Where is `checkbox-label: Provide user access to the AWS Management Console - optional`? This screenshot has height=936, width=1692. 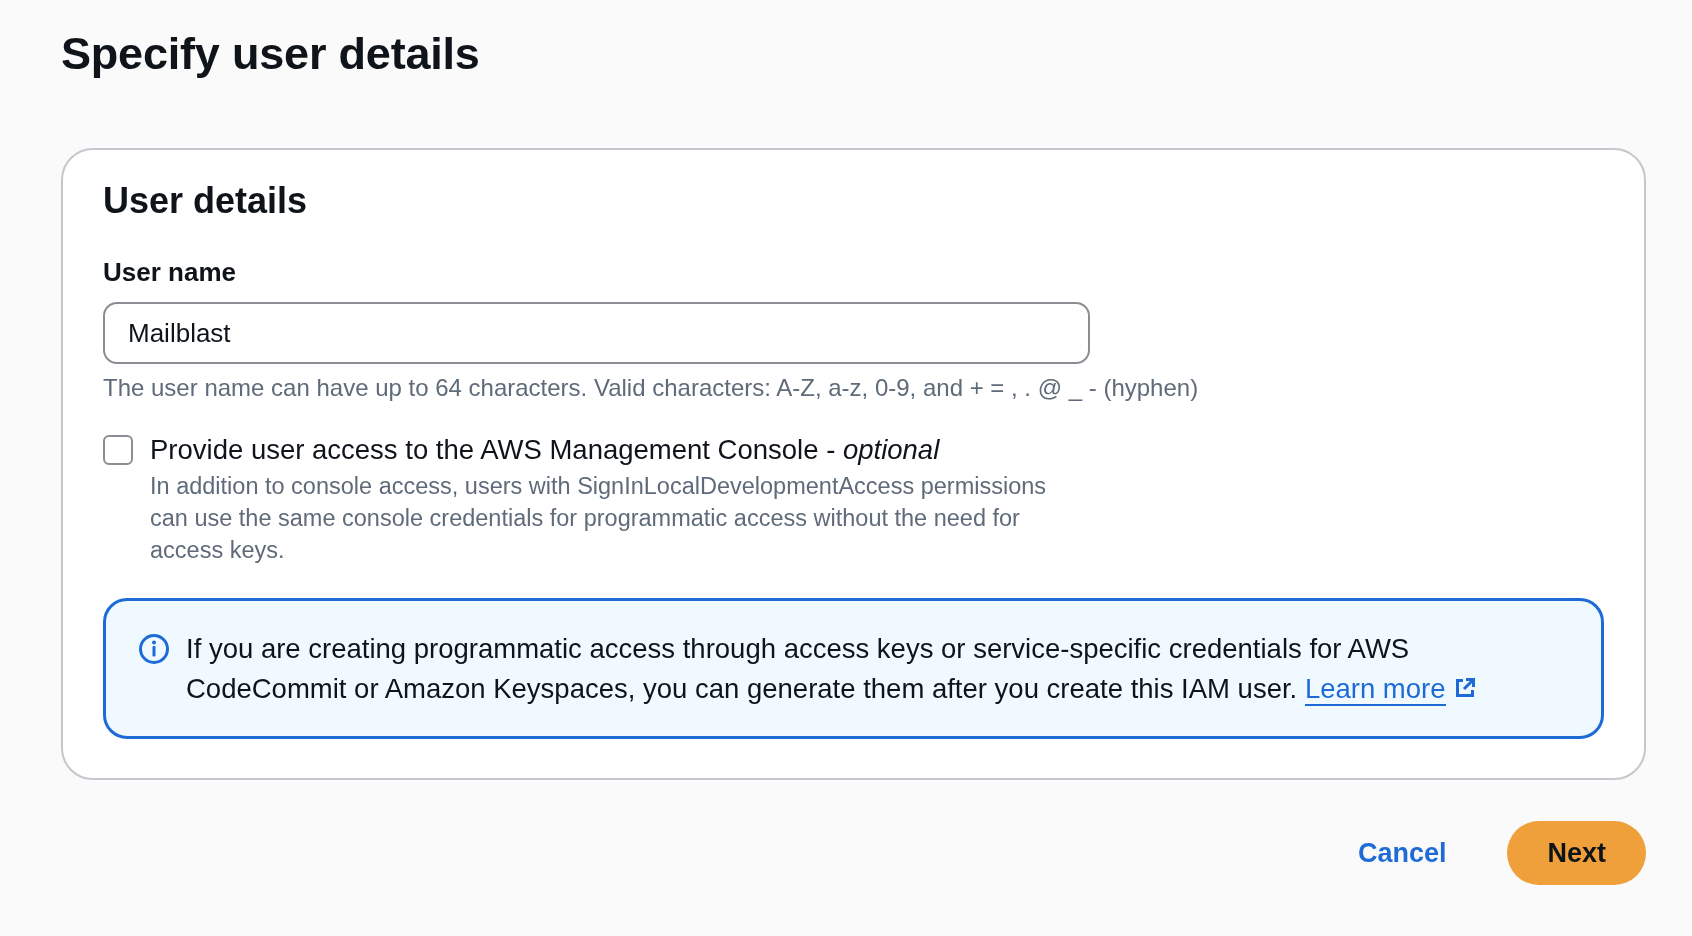
checkbox-label: Provide user access to the AWS Management Console - optional is located at coordinates (545, 450).